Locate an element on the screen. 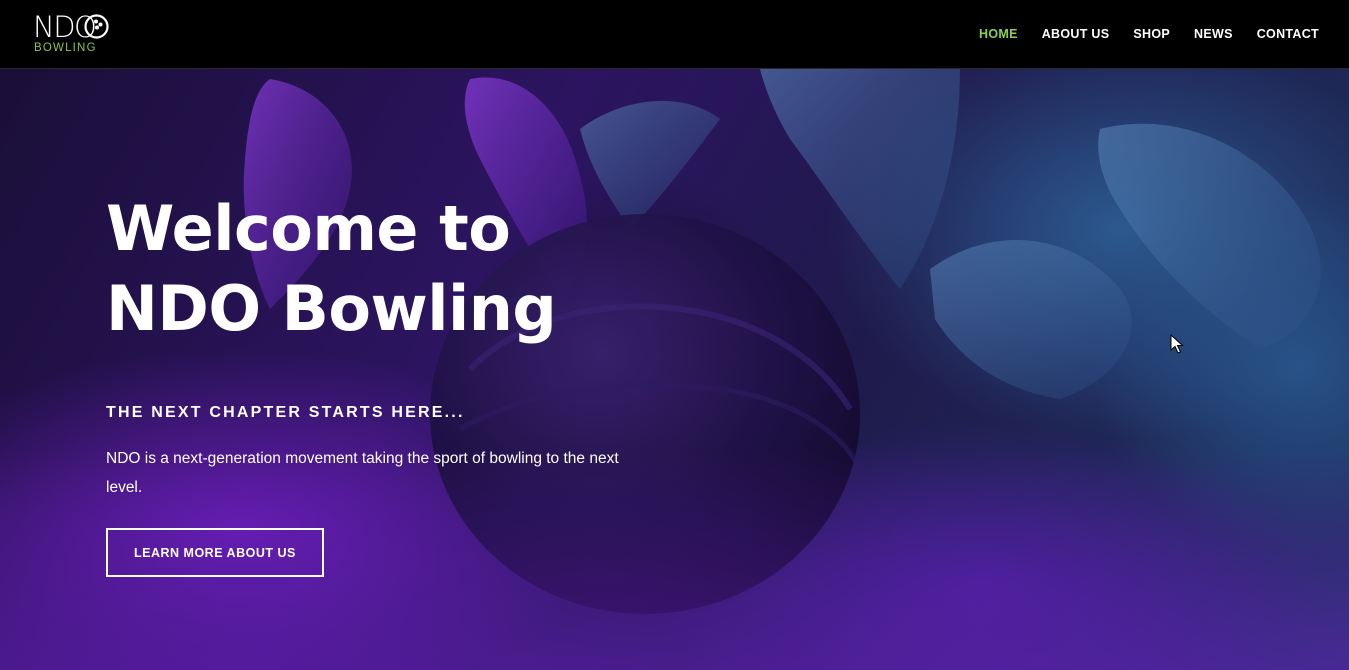 Image resolution: width=1349 pixels, height=670 pixels. site-logo: NDO BOWLING is located at coordinates (73, 34).